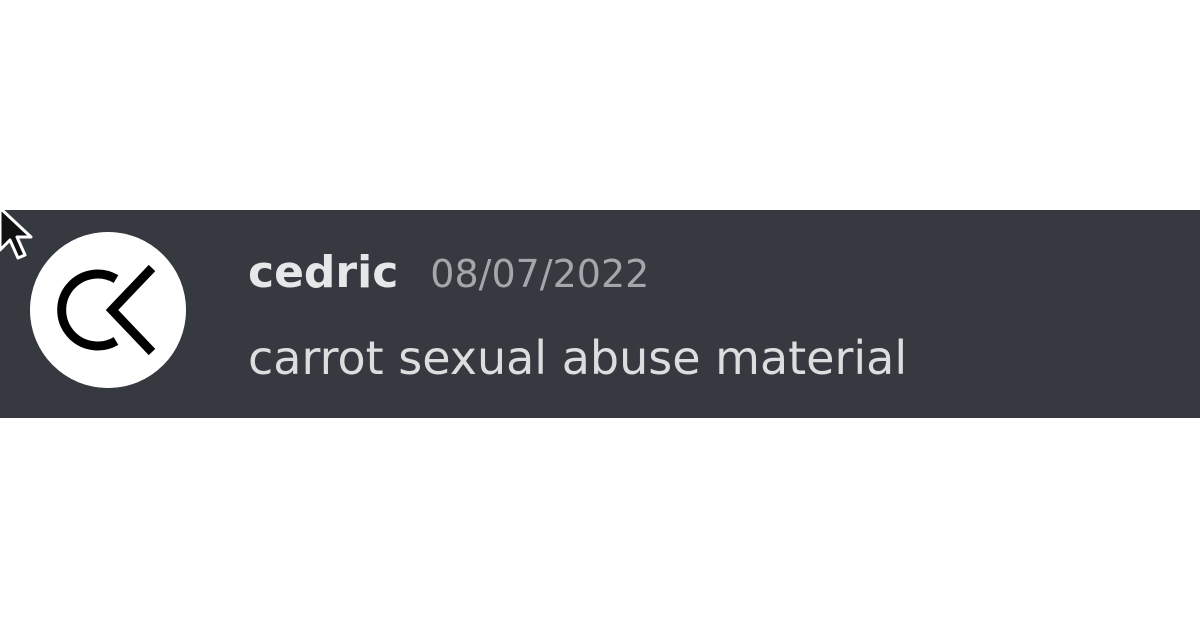 This screenshot has width=1200, height=628. I want to click on timestamp: 08/07/2022, so click(539, 274).